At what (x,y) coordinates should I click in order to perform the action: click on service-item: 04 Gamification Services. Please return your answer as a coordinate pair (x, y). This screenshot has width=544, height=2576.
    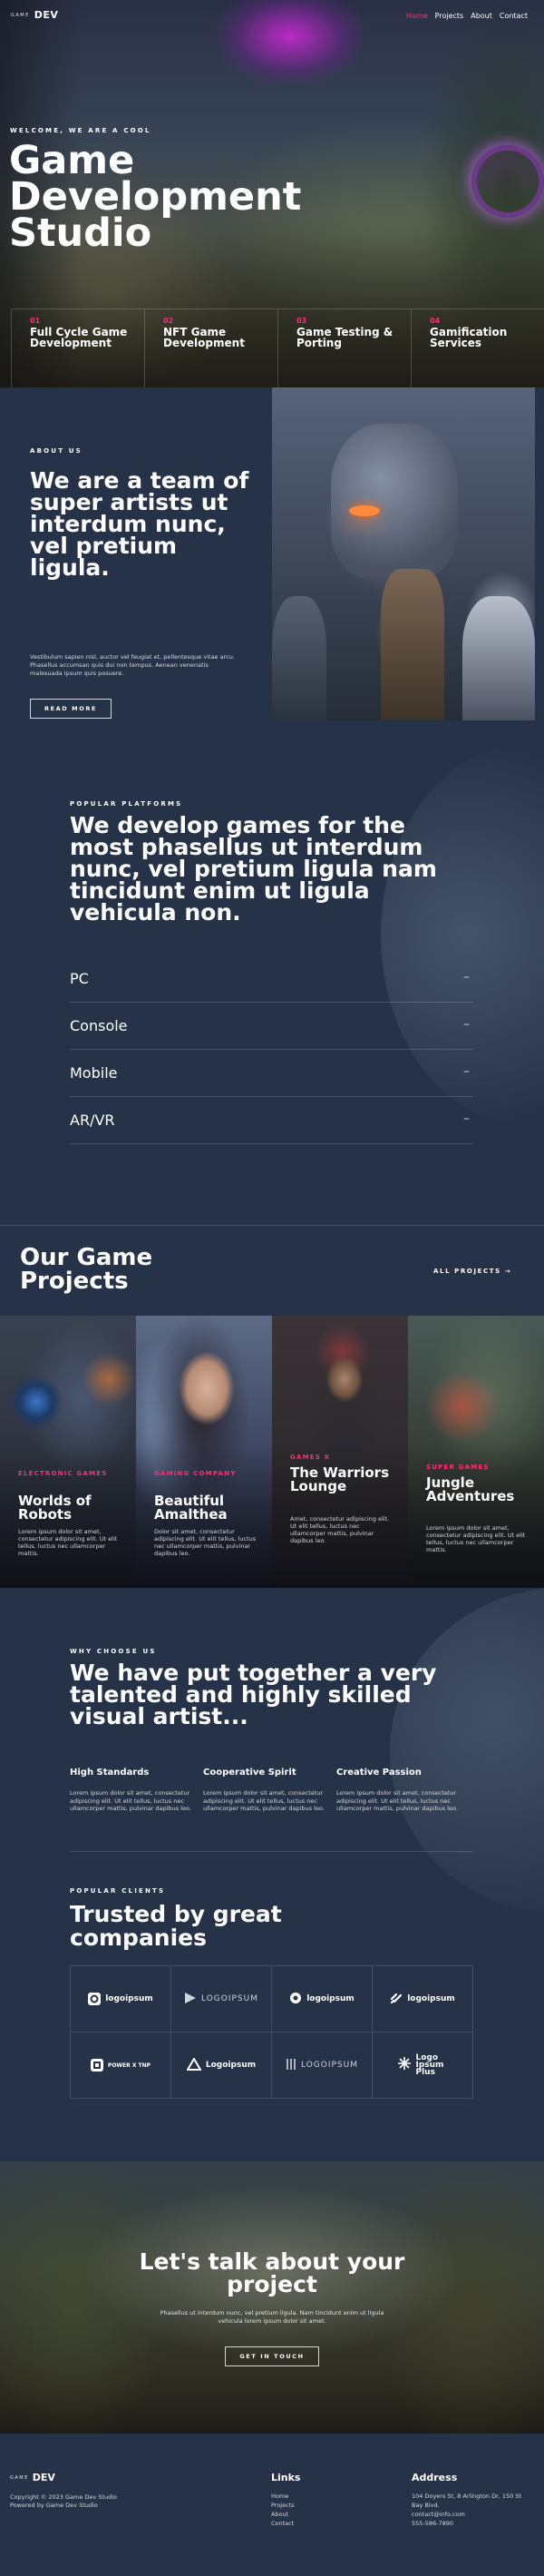
    Looking at the image, I should click on (478, 348).